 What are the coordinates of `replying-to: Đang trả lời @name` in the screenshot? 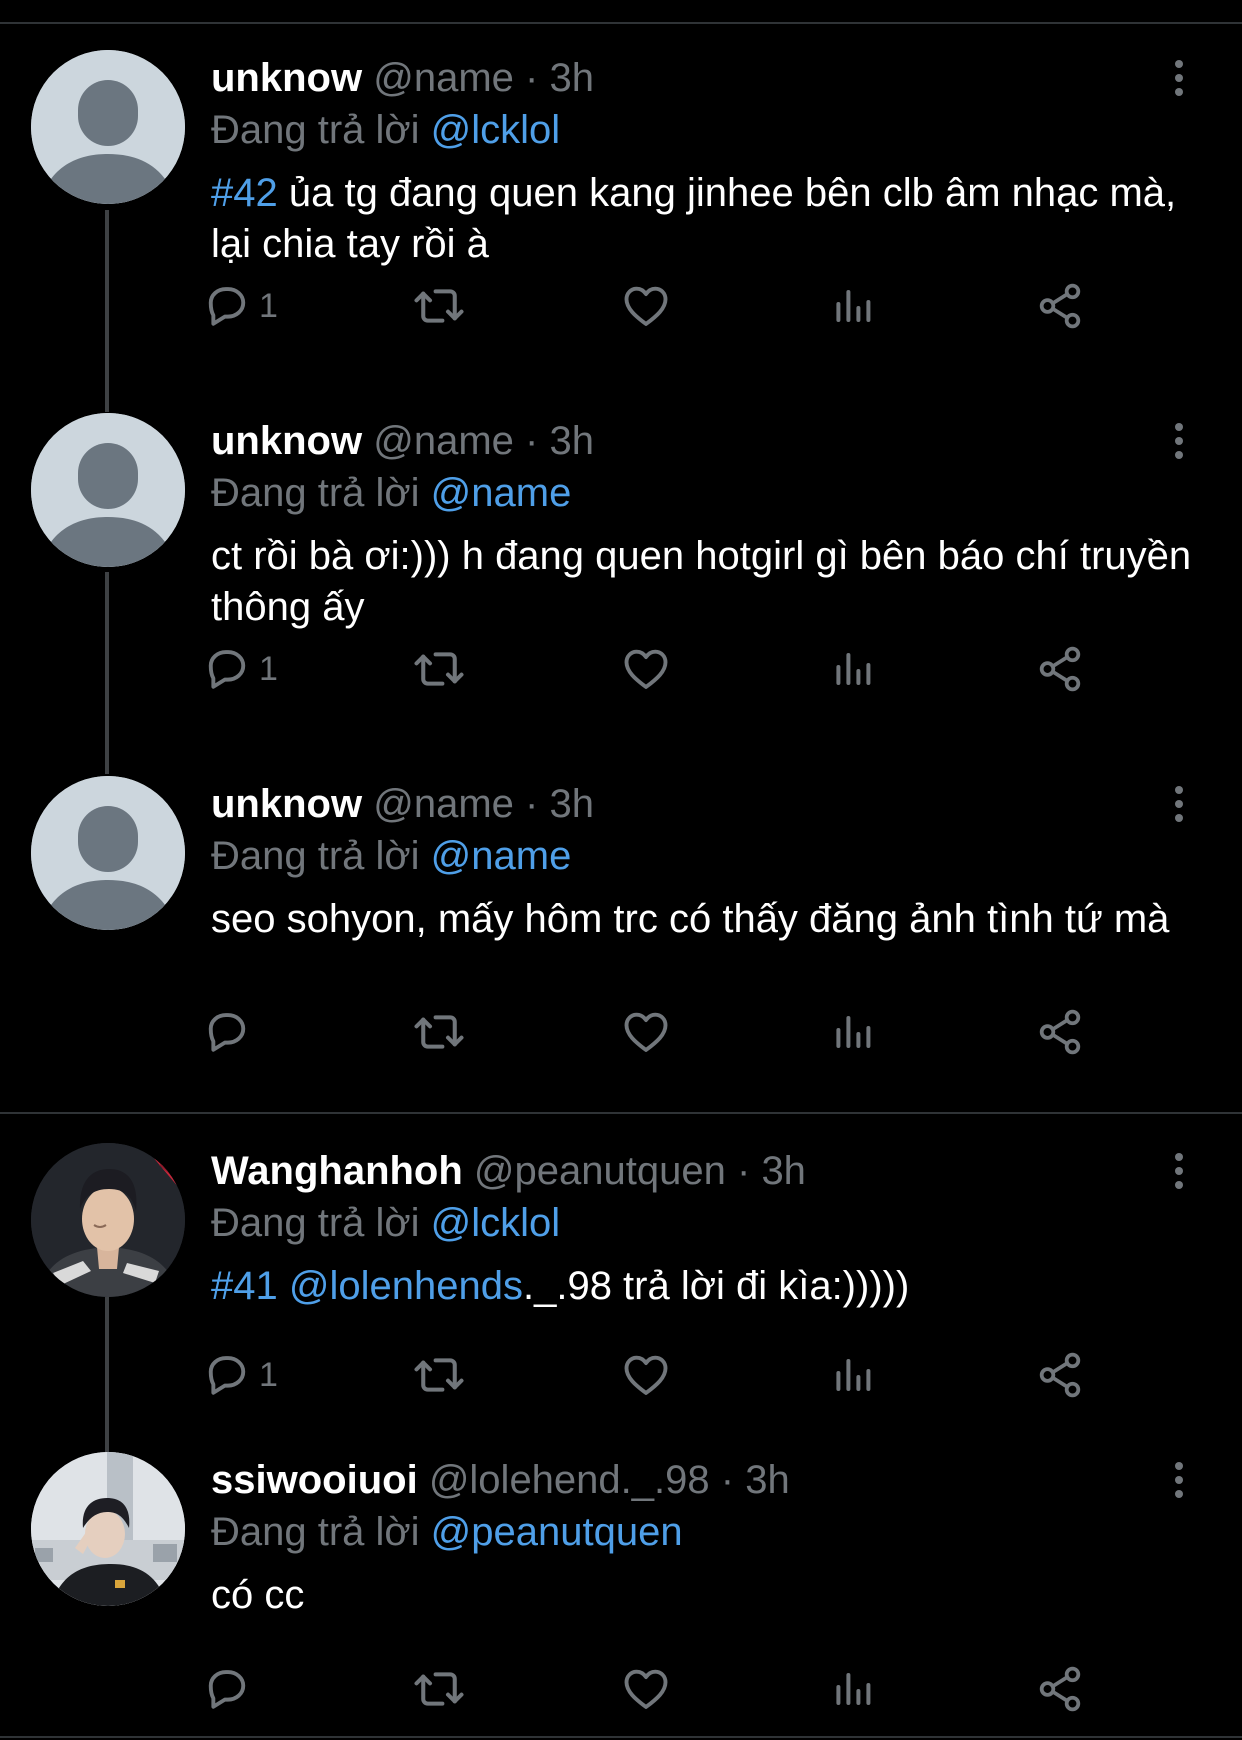 It's located at (391, 856).